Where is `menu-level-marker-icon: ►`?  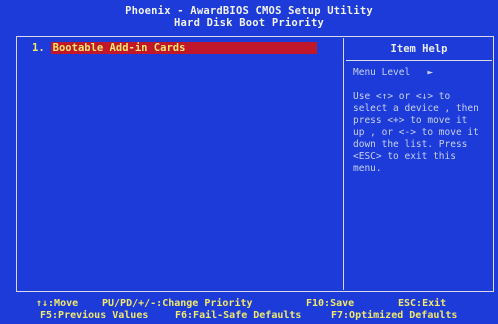 menu-level-marker-icon: ► is located at coordinates (430, 72).